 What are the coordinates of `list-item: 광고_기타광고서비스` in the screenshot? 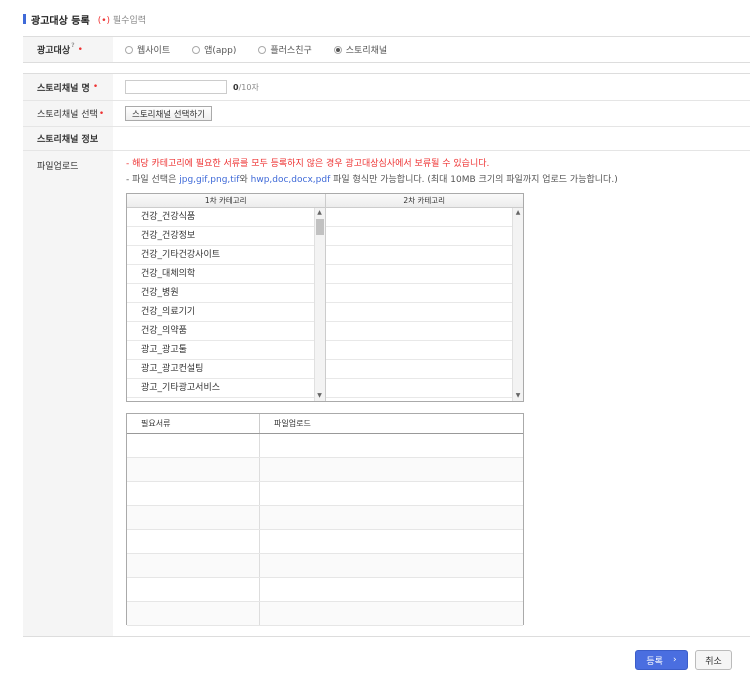 It's located at (220, 388).